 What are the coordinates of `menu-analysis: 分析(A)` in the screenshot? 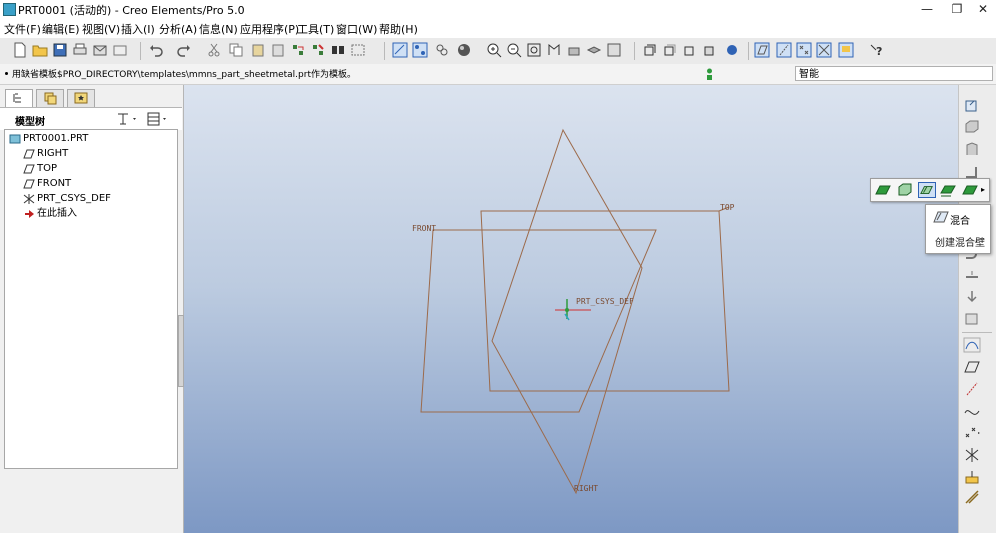 It's located at (178, 29).